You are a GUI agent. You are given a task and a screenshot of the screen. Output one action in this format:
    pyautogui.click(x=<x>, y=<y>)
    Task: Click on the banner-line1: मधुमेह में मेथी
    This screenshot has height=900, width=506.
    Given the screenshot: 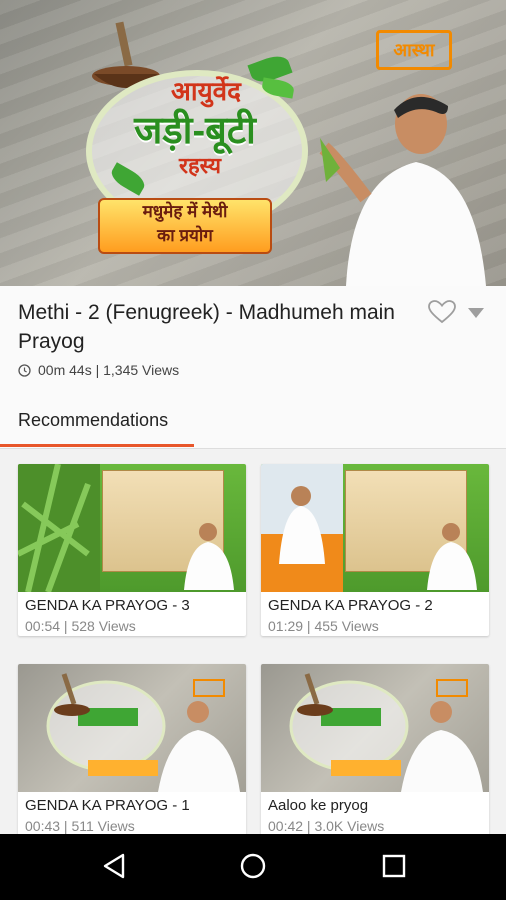 What is the action you would take?
    pyautogui.click(x=185, y=211)
    